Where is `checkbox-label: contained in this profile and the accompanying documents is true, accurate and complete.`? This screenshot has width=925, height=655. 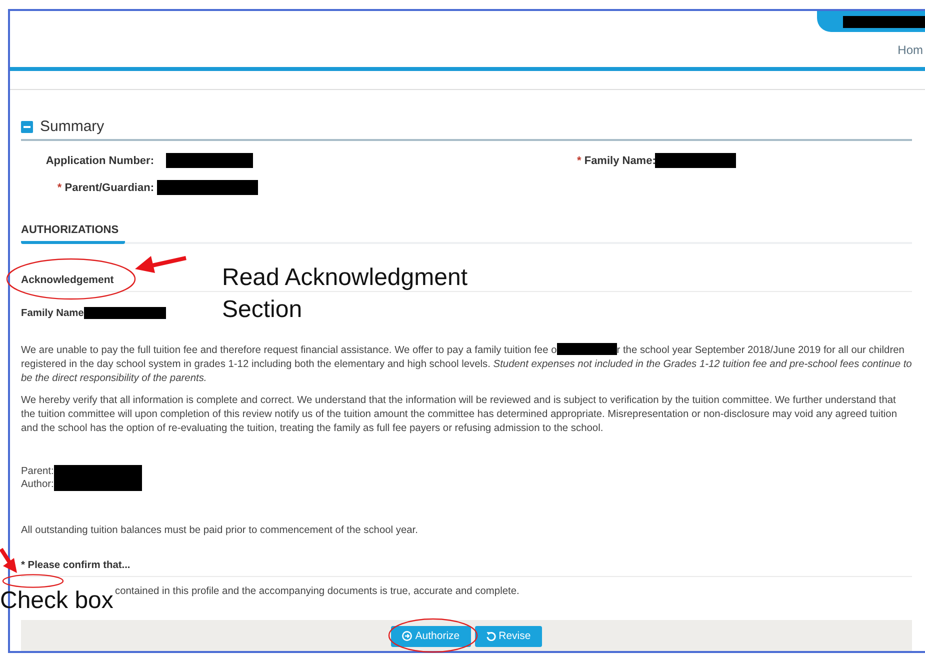 checkbox-label: contained in this profile and the accompanying documents is true, accurate and complete. is located at coordinates (513, 592).